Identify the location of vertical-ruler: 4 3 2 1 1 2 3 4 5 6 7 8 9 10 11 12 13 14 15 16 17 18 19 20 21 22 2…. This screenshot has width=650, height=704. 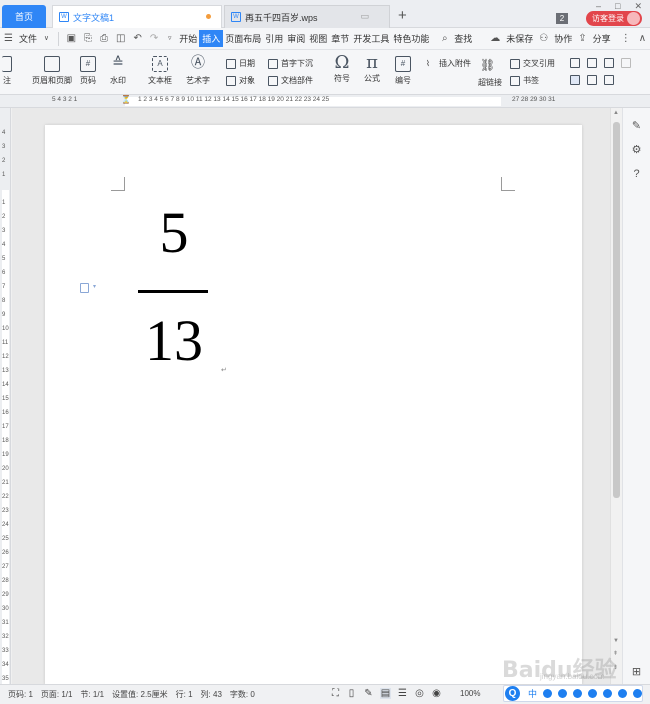
(5, 396).